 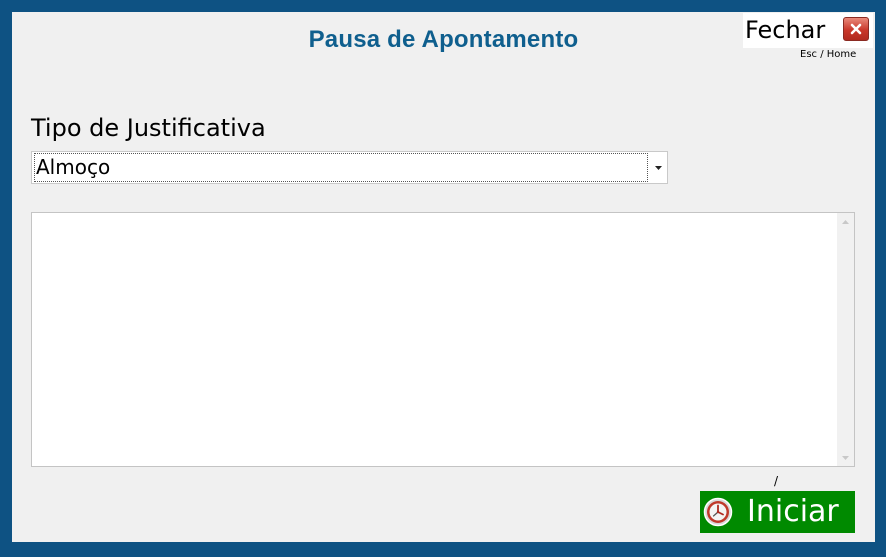 I want to click on notes-scrollbar, so click(x=845, y=339).